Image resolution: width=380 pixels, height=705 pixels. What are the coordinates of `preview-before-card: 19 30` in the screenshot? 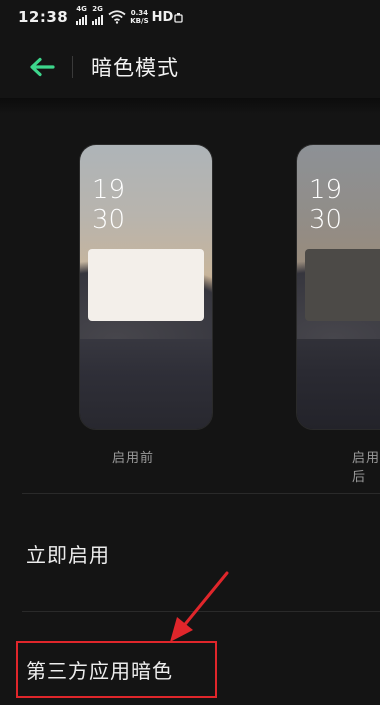 It's located at (146, 287).